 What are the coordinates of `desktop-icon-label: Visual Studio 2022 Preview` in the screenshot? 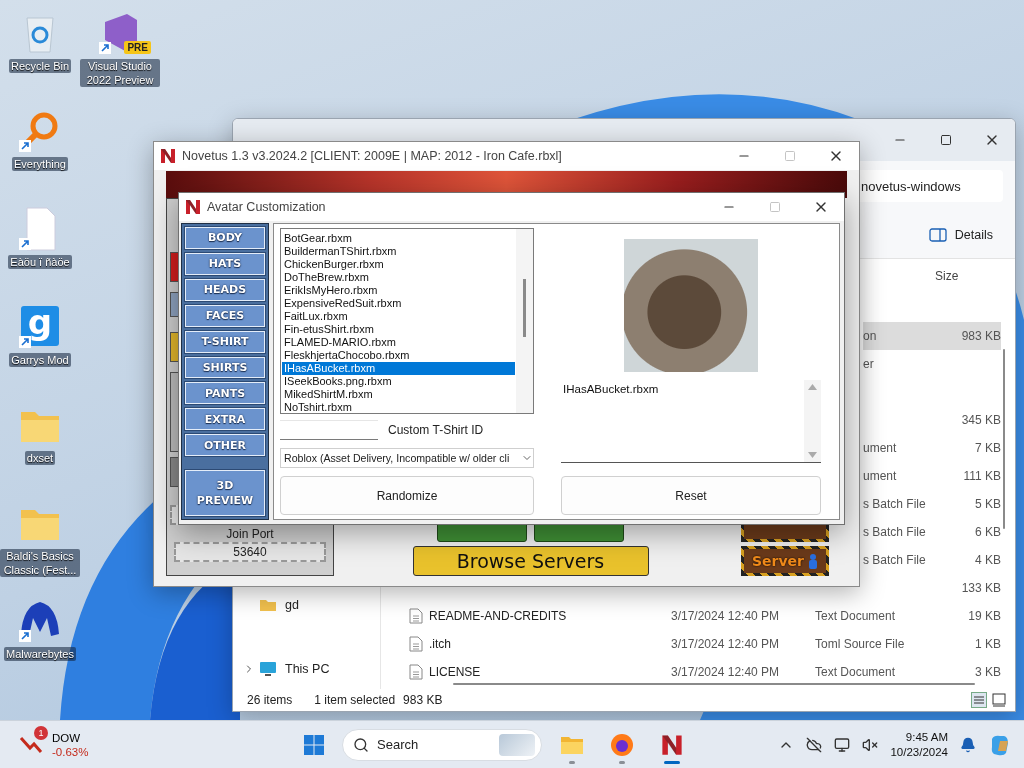 It's located at (120, 73).